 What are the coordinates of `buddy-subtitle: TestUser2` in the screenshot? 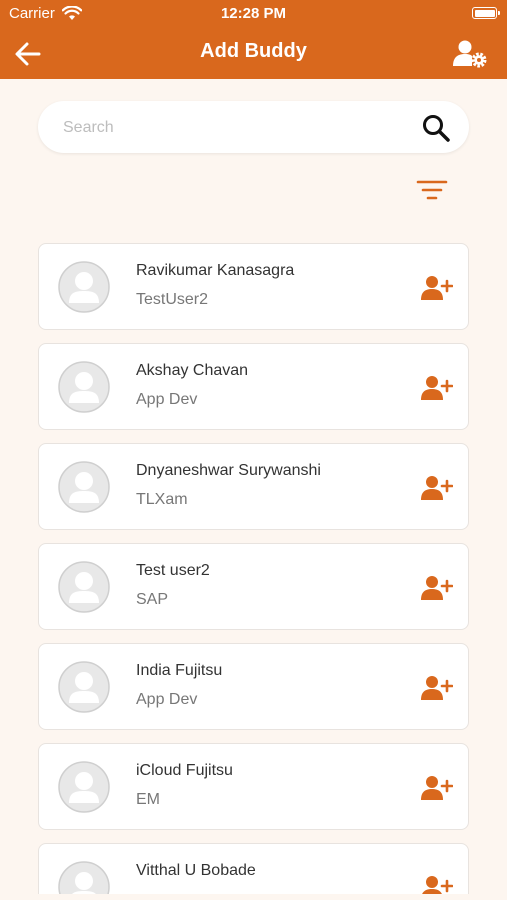 It's located at (172, 299).